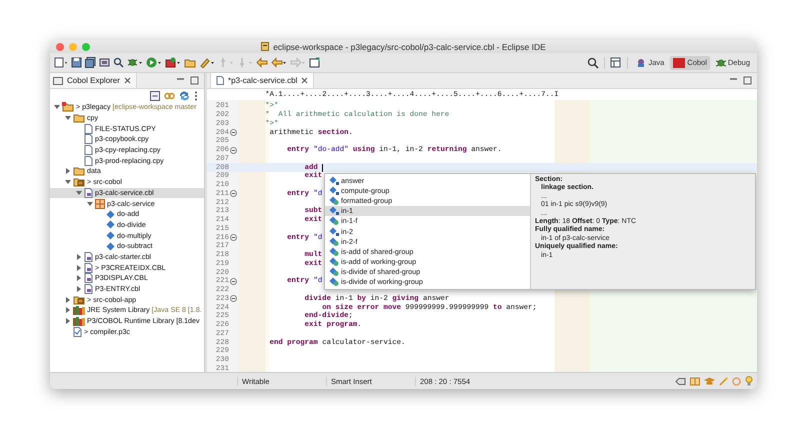 This screenshot has height=431, width=806. I want to click on project-folder-icon, so click(68, 107).